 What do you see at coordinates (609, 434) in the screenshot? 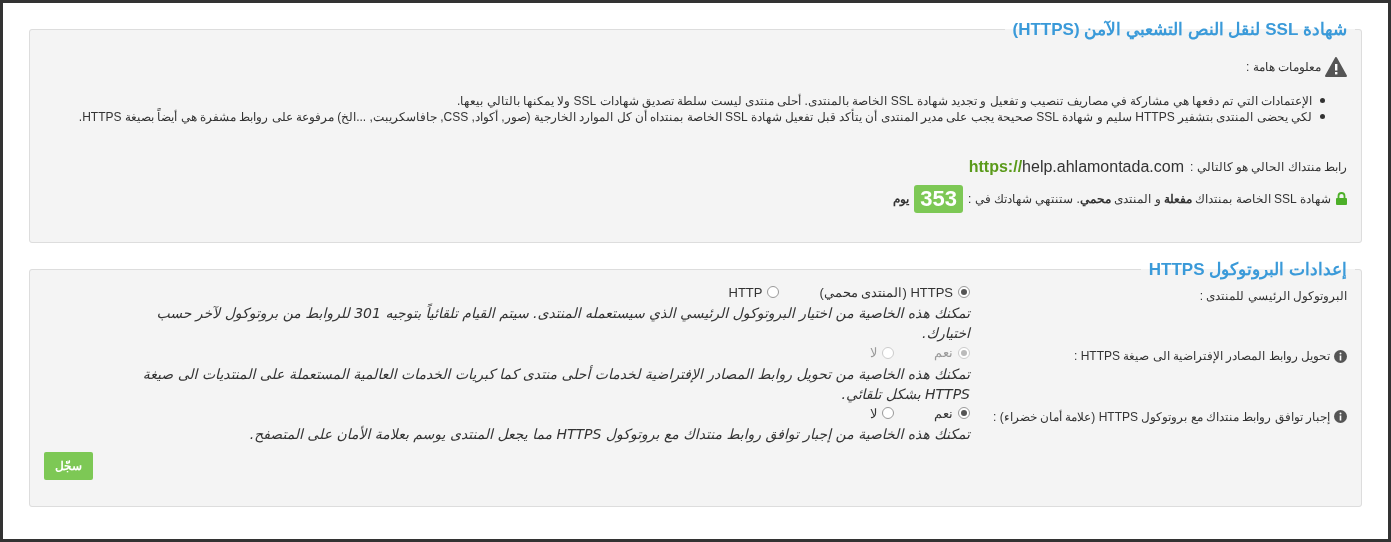
I see `setting-description: تمكنك هذه الخاصية من إجبار توافق روابط منتداك مع بروتوكول HTTPS مما يجعل المنتدى يوسم بعلامة الأمان على المتصفح.` at bounding box center [609, 434].